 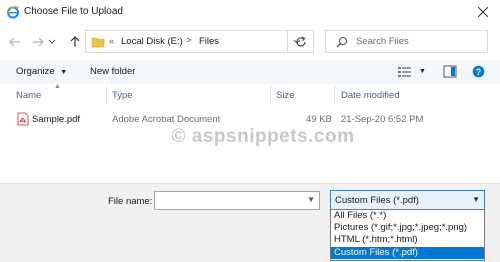 What do you see at coordinates (422, 71) in the screenshot?
I see `view-menu-caret-icon: ▼` at bounding box center [422, 71].